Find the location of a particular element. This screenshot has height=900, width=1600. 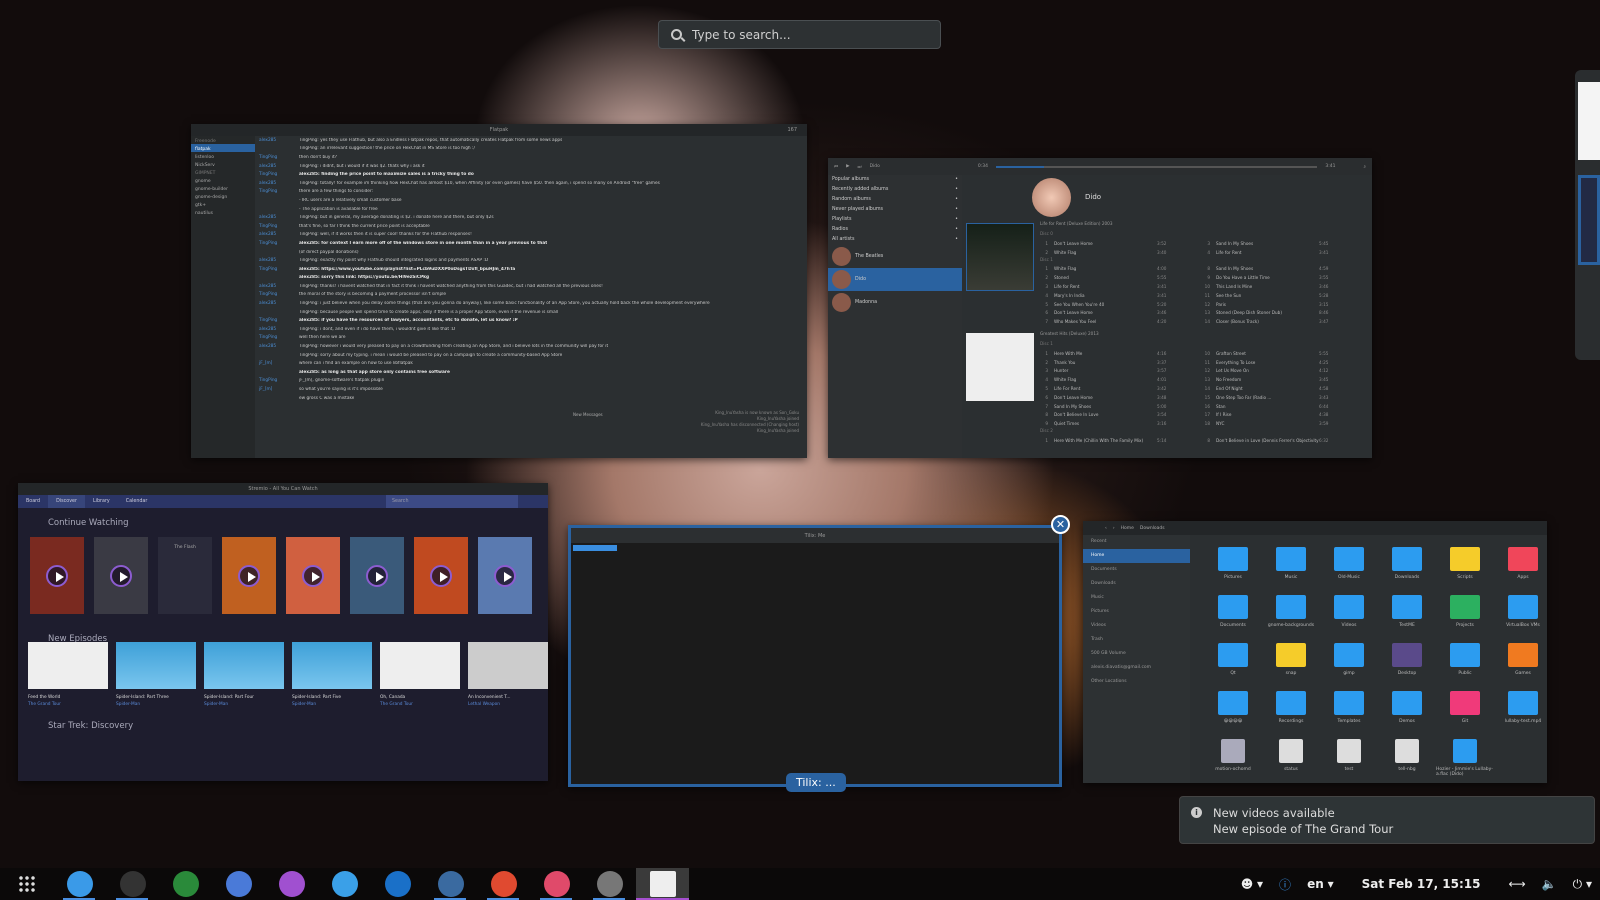

dock-code-editor is located at coordinates (185, 884).